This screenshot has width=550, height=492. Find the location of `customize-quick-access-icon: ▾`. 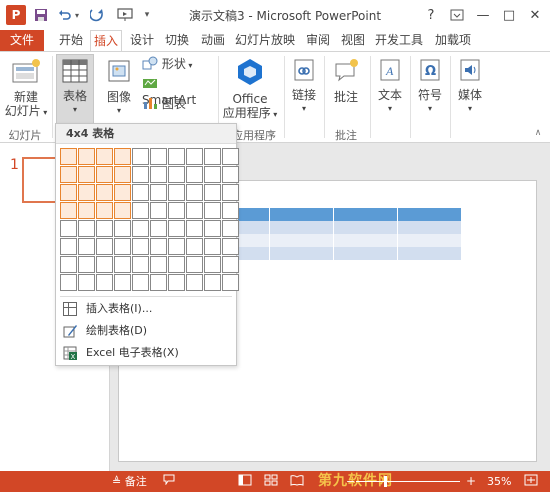

customize-quick-access-icon: ▾ is located at coordinates (147, 15).